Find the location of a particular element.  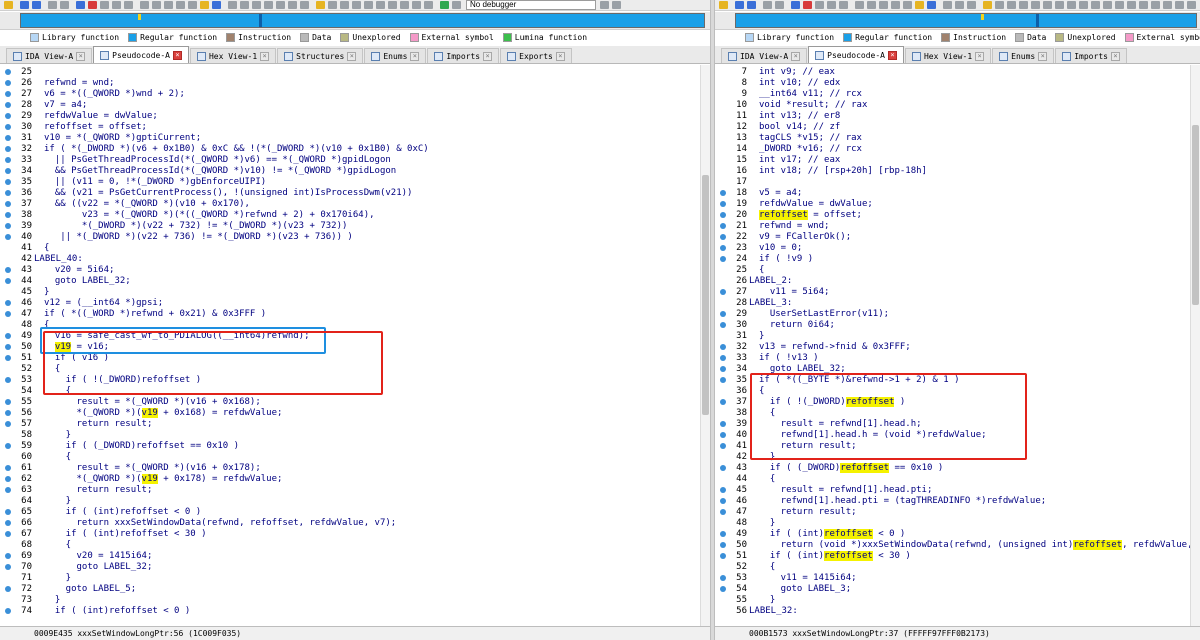

code-line: 45 result = refwnd[1].head.pti; is located at coordinates (952, 490).